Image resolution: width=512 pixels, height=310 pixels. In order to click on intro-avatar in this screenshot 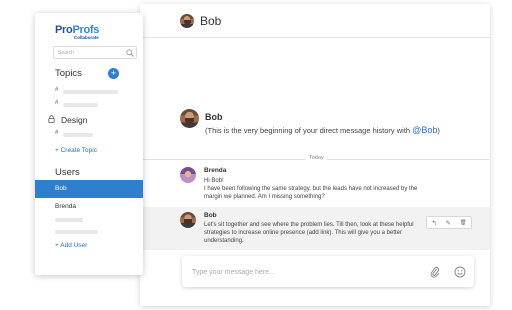, I will do `click(189, 118)`.